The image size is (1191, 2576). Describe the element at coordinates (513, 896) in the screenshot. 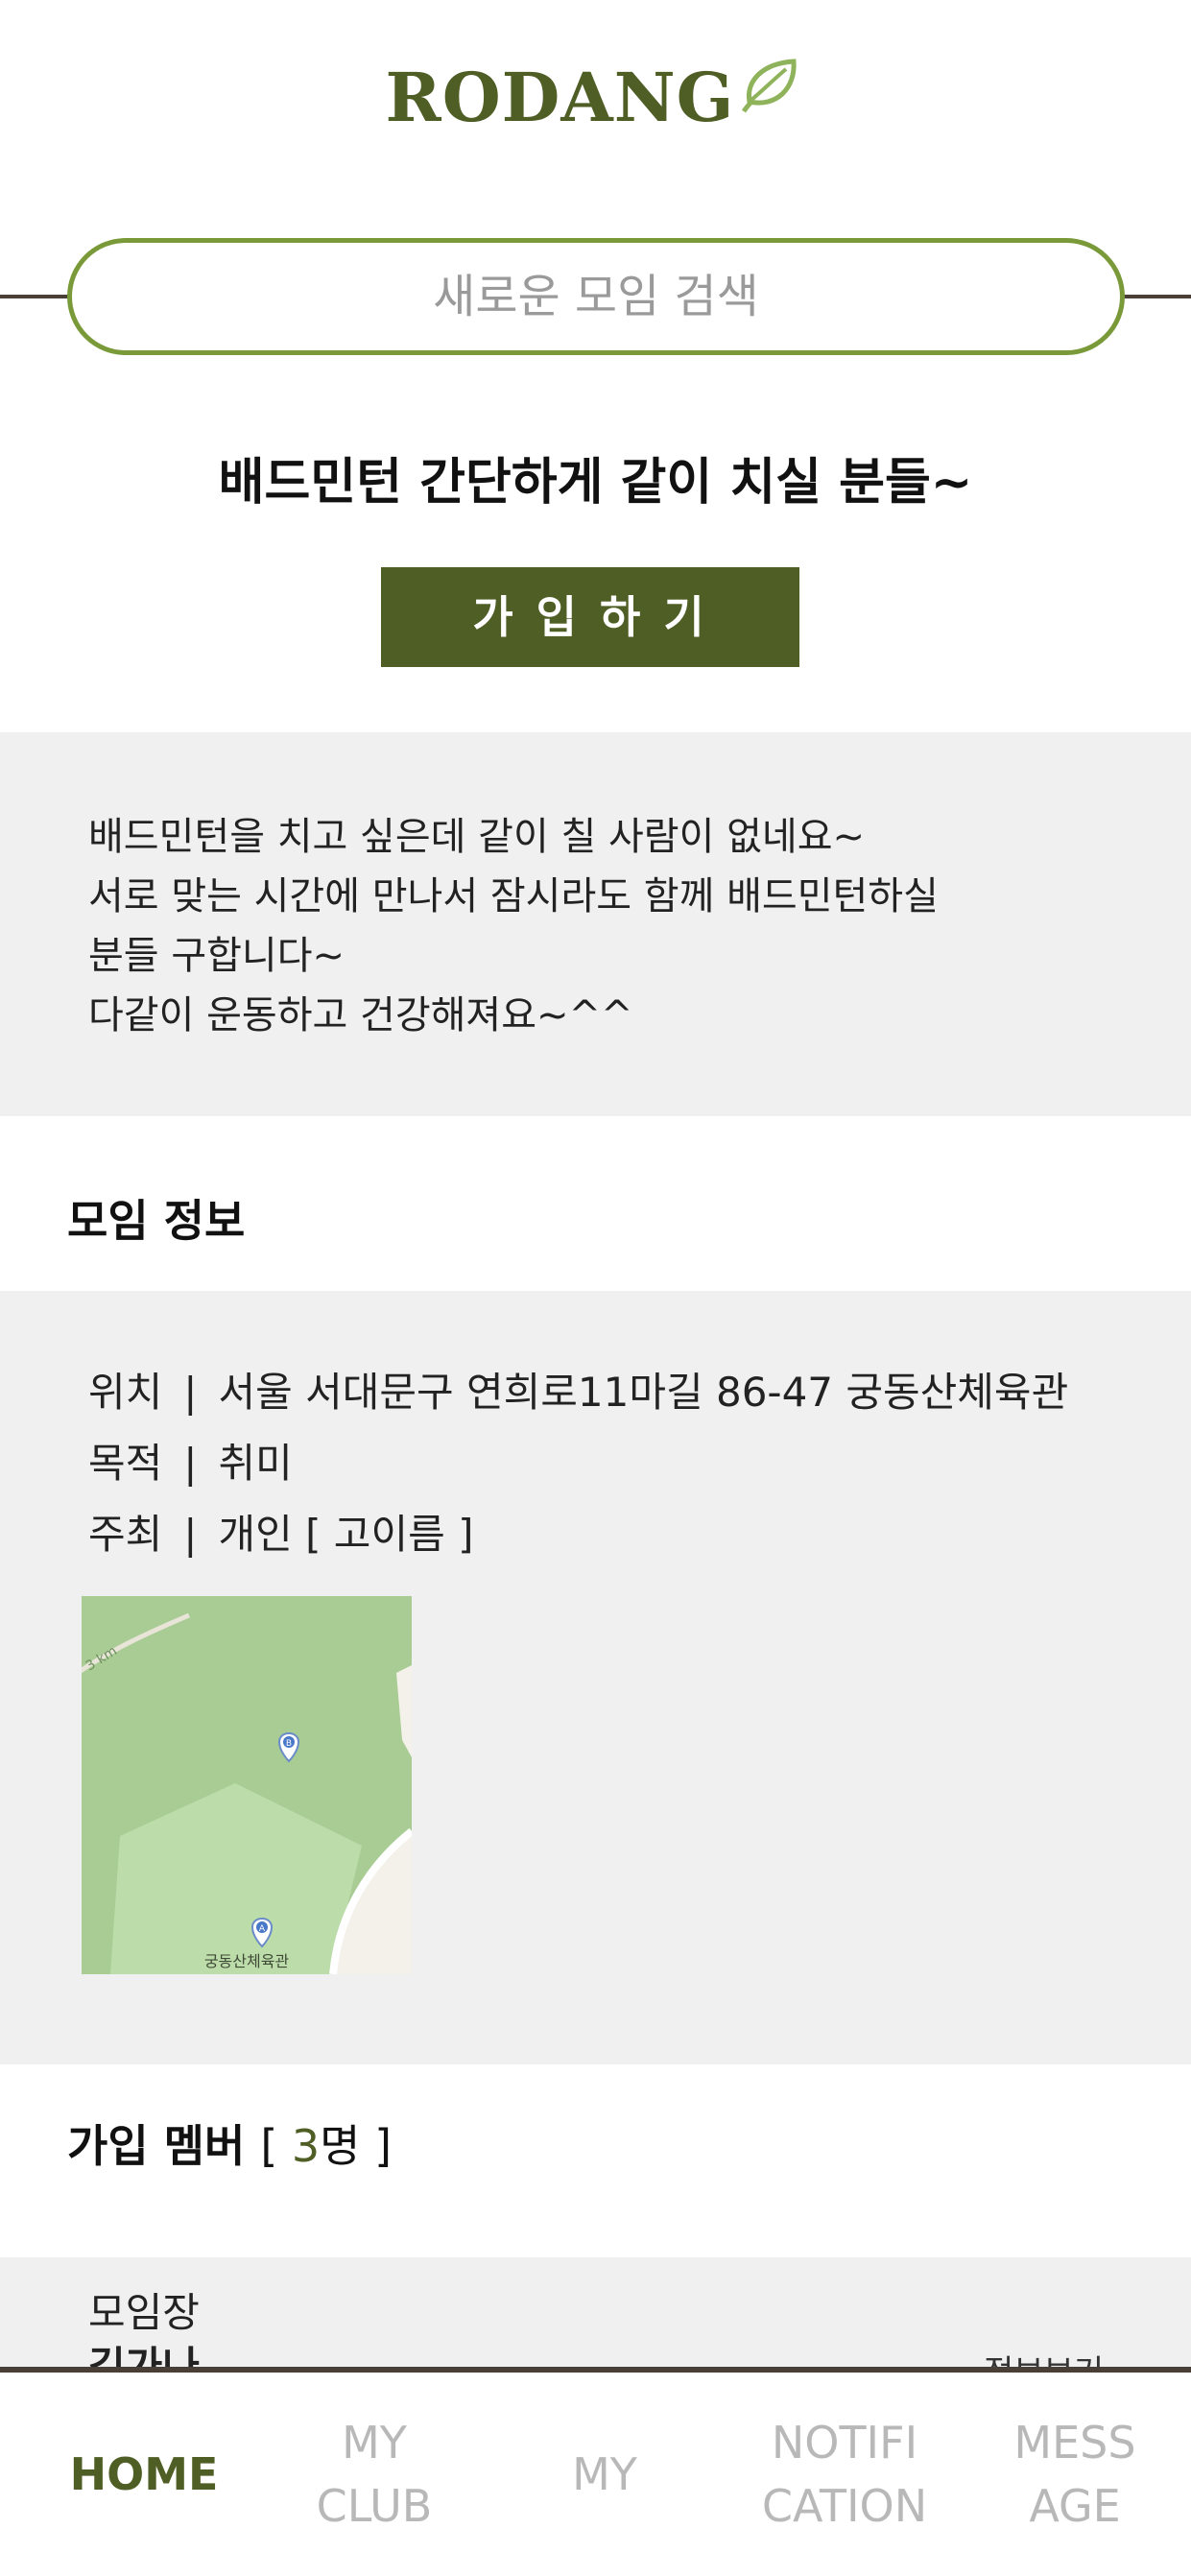

I see `description-line: 서로 맞는 시간에 만나서 잠시라도 함께 배드민턴하실` at that location.